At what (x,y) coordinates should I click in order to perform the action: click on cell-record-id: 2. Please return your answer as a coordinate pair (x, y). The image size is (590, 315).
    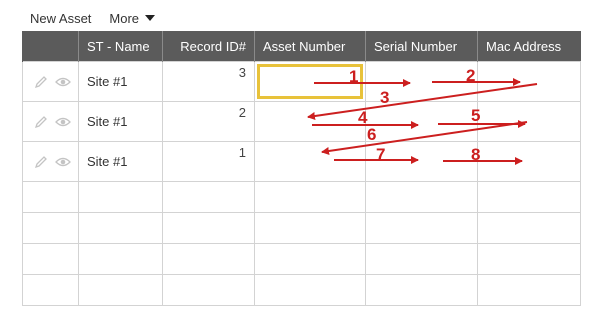
    Looking at the image, I should click on (208, 121).